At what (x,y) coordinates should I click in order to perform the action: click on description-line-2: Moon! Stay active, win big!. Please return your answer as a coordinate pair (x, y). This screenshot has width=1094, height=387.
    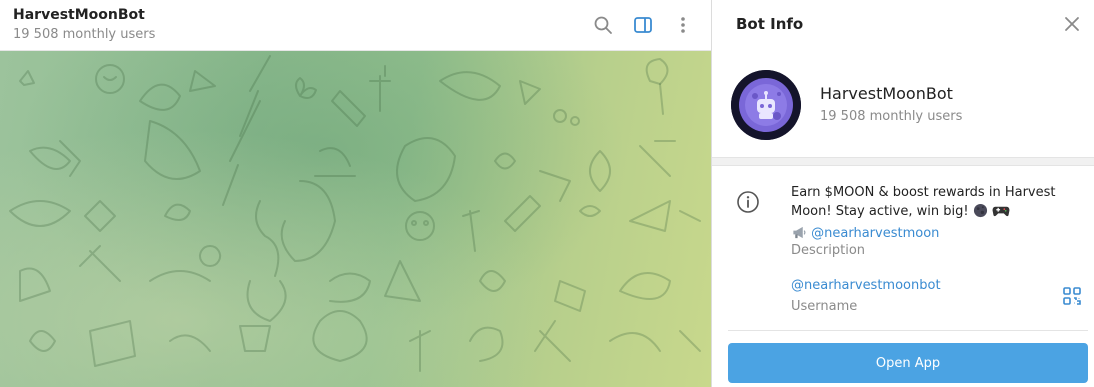
    Looking at the image, I should click on (880, 211).